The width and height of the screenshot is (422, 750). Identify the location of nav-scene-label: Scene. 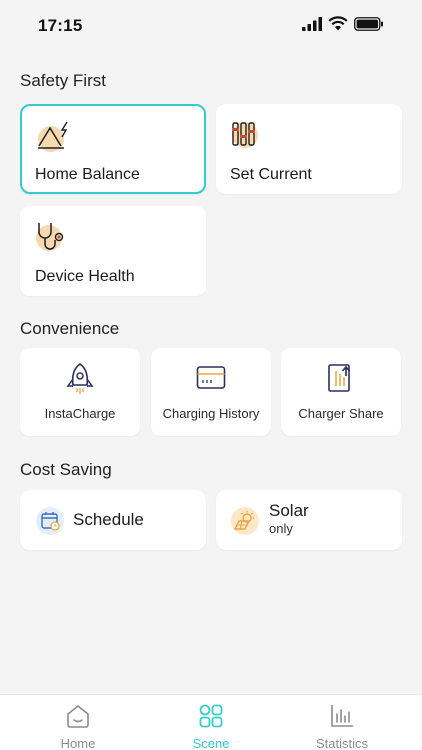
(211, 743).